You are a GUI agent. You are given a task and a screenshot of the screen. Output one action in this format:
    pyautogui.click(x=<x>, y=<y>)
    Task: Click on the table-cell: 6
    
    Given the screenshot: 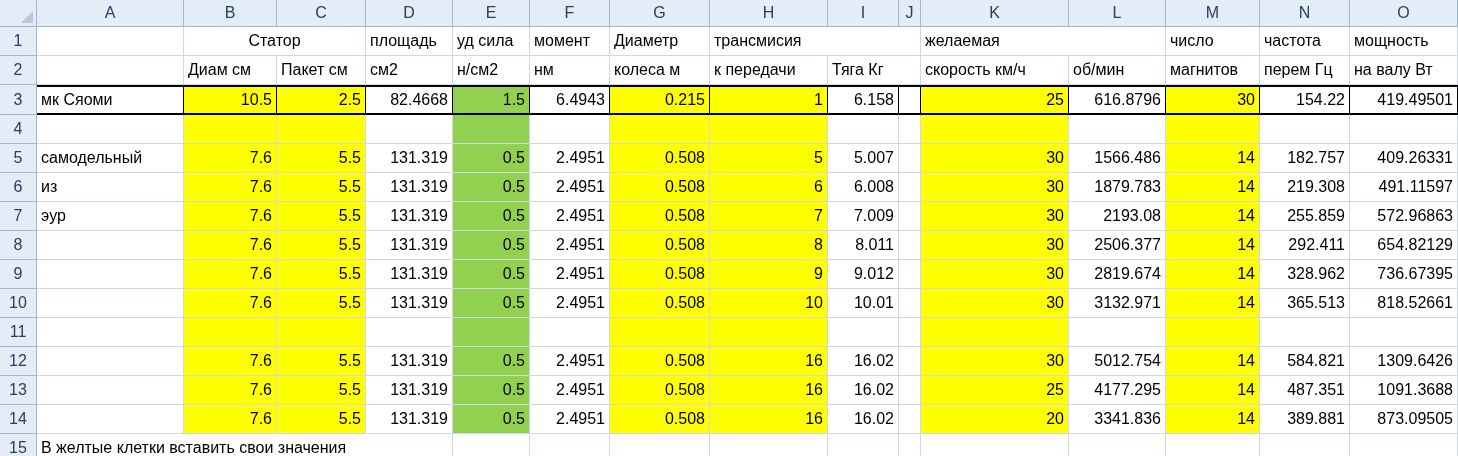 What is the action you would take?
    pyautogui.click(x=769, y=187)
    